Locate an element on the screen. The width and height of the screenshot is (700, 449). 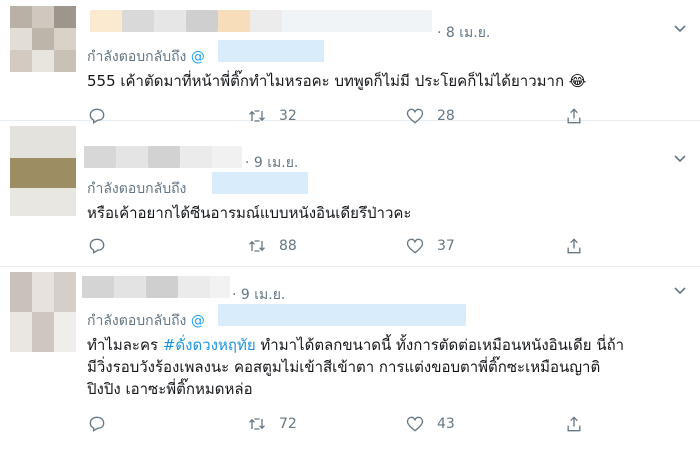
tweet-text-line3: ปิงปิง เอาซะพี่ติ๊กหมดหล่อ is located at coordinates (170, 389).